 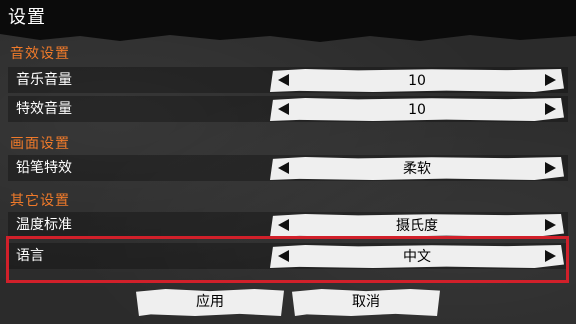 I want to click on row-music-volume: 音乐音量 10, so click(x=288, y=80).